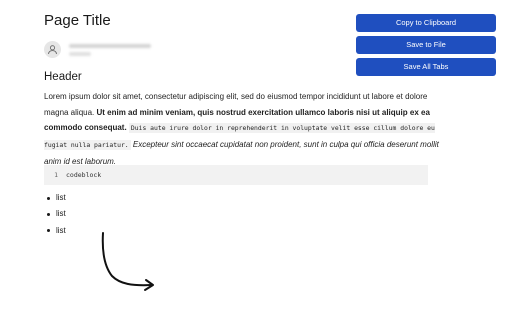 This screenshot has height=320, width=512. Describe the element at coordinates (236, 175) in the screenshot. I see `code-block: 1 codeblock` at that location.